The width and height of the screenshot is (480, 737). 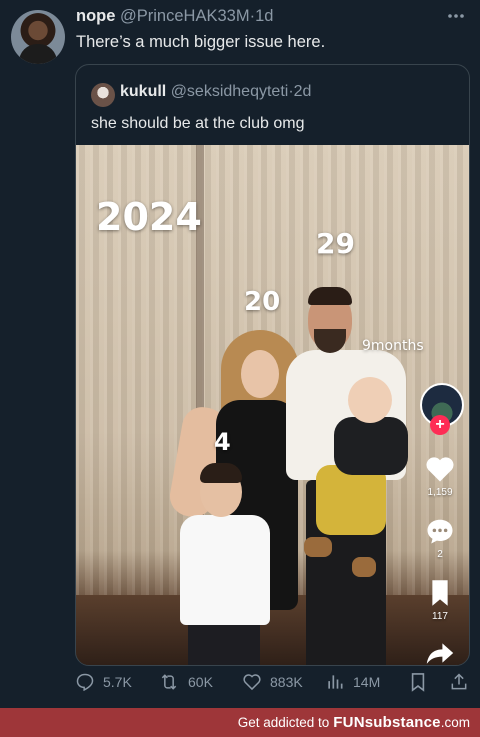 I want to click on like-button: 883K, so click(x=272, y=682).